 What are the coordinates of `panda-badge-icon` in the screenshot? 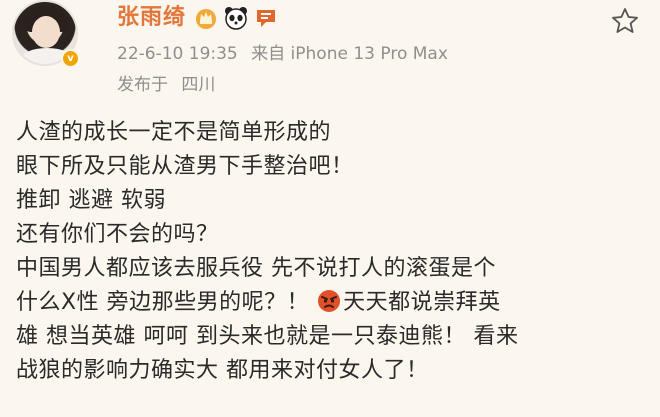 It's located at (236, 18).